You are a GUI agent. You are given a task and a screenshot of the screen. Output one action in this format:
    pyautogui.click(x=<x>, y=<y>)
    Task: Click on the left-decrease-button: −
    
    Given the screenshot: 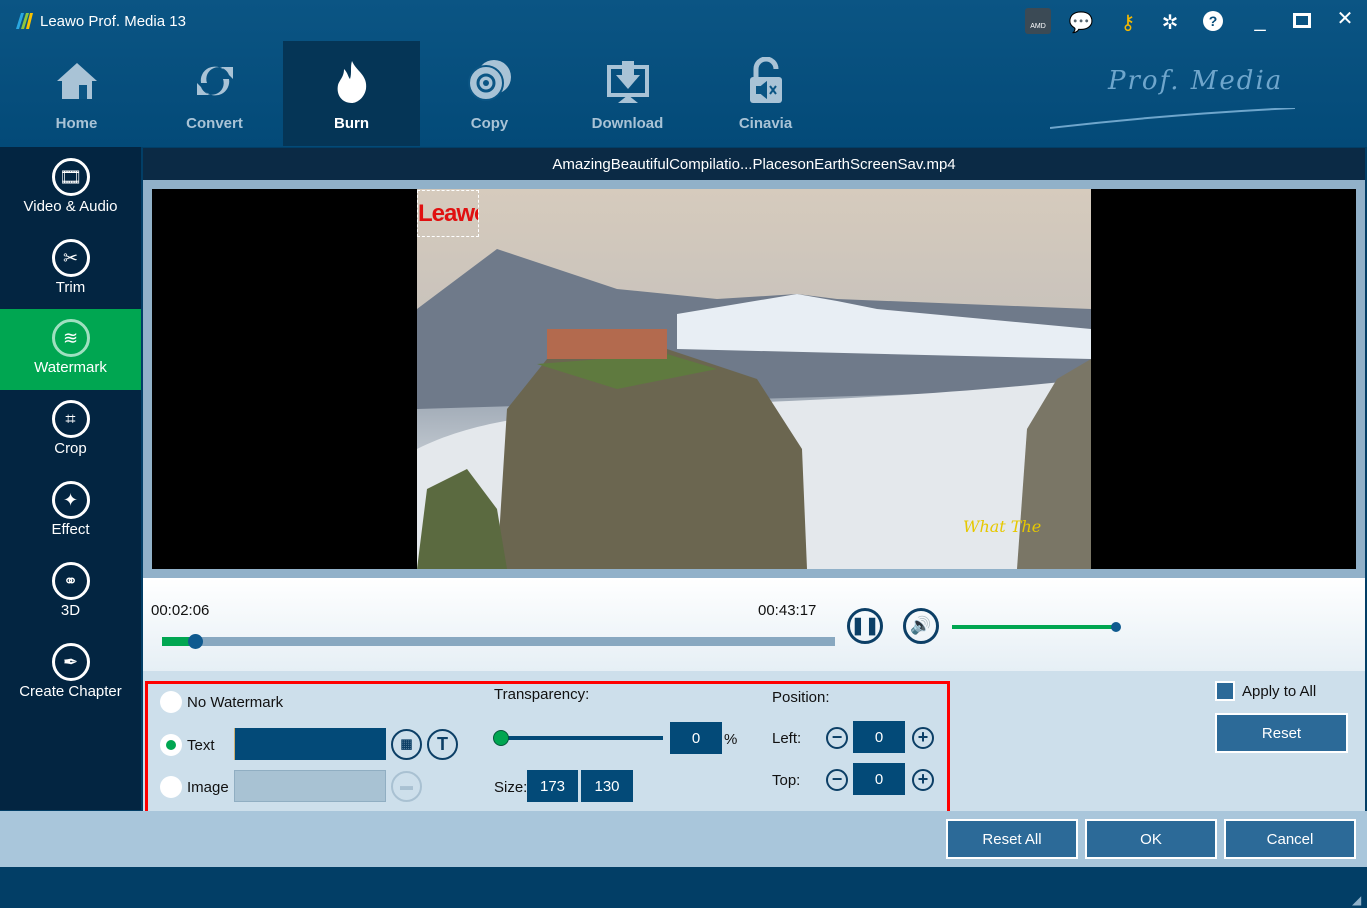 What is the action you would take?
    pyautogui.click(x=837, y=738)
    